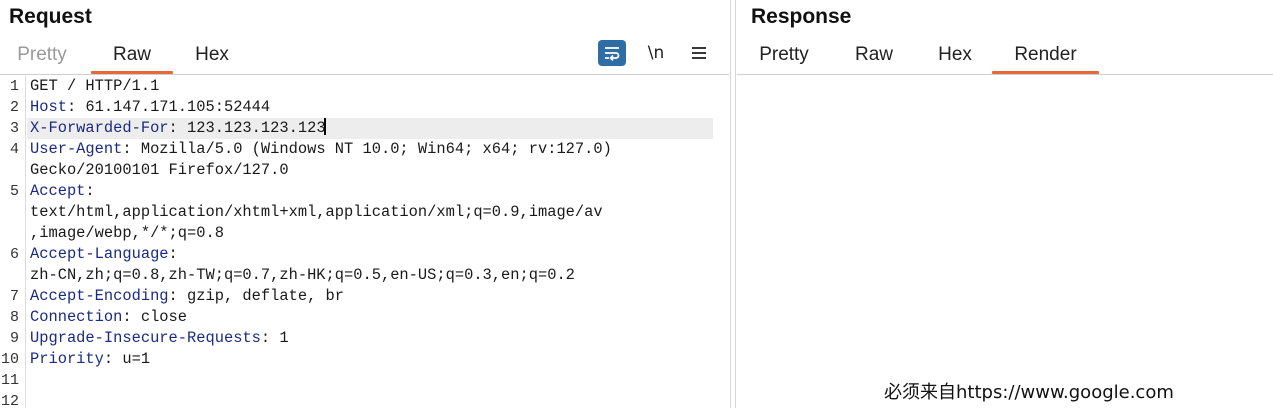  I want to click on response-title: Response, so click(801, 16).